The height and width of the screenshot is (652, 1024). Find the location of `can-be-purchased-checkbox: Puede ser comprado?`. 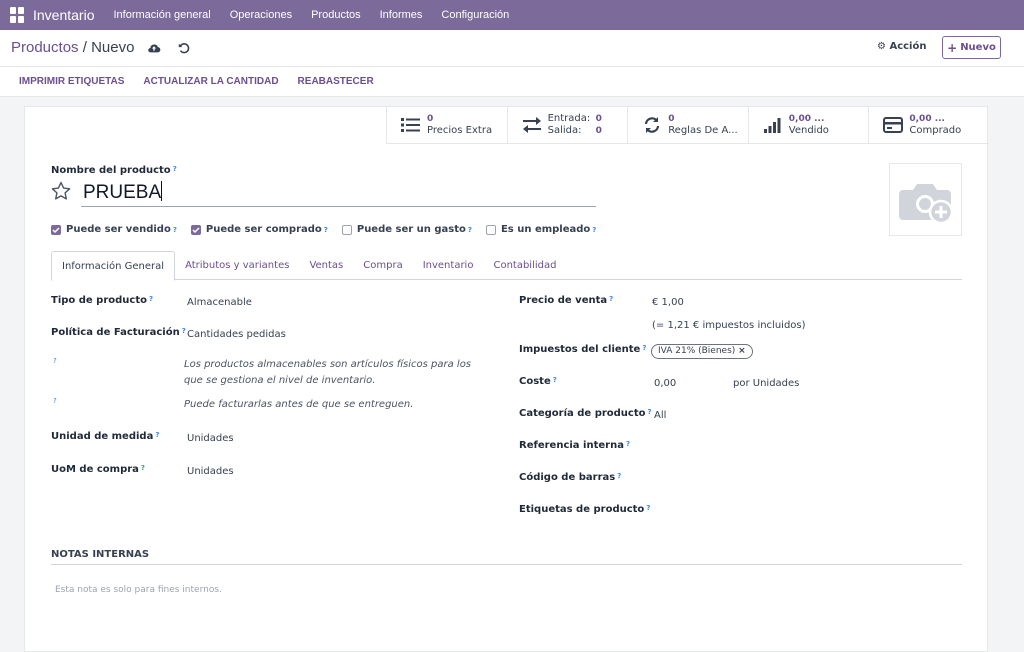

can-be-purchased-checkbox: Puede ser comprado? is located at coordinates (259, 229).